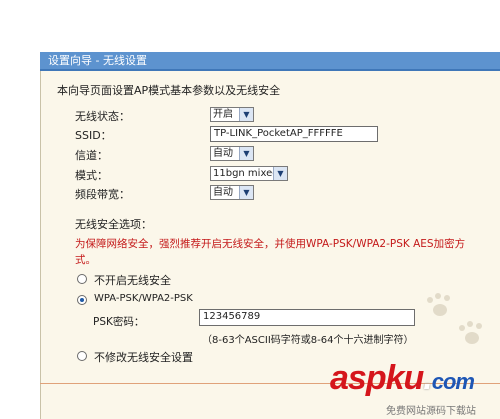 The width and height of the screenshot is (500, 419). I want to click on wireless-status-label: 无线状态：, so click(102, 116).